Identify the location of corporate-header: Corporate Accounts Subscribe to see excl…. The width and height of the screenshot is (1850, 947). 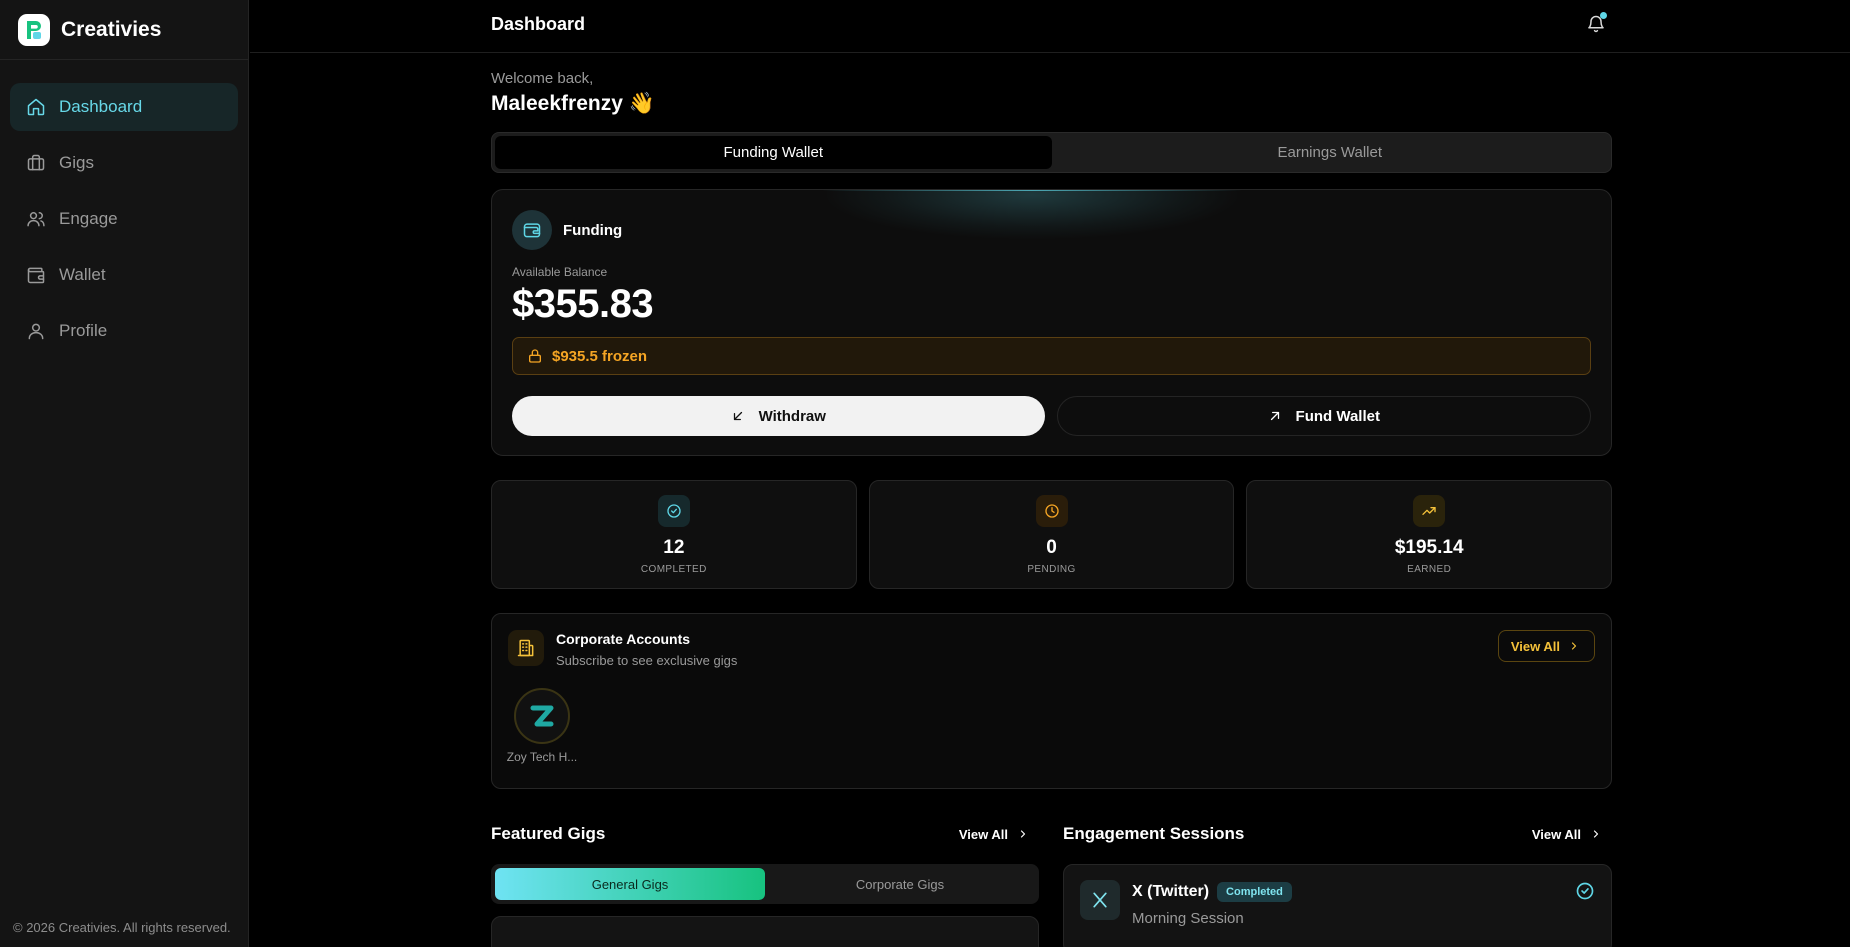
(1051, 649).